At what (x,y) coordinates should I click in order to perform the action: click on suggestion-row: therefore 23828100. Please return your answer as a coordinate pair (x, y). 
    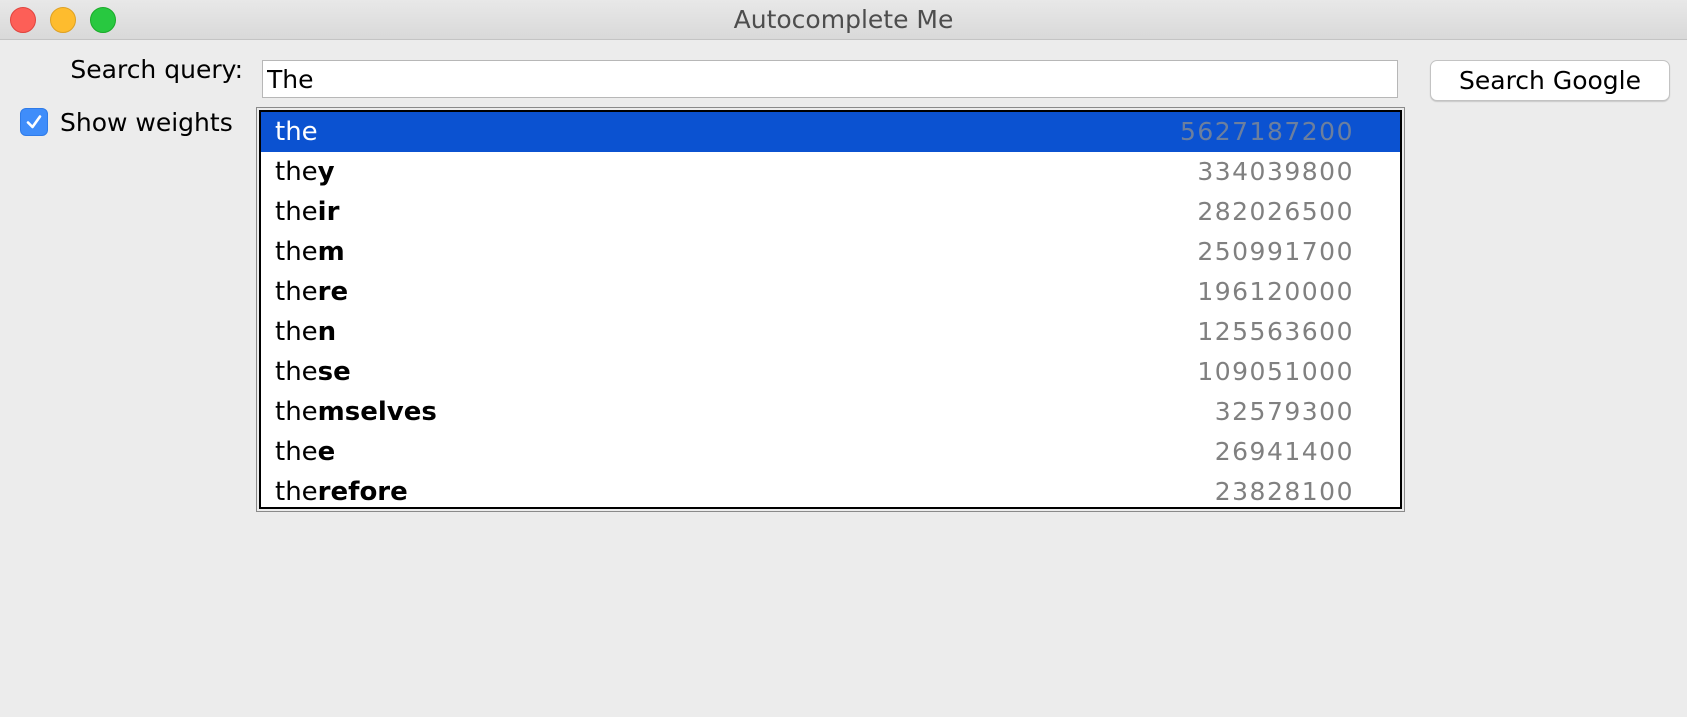
    Looking at the image, I should click on (830, 489).